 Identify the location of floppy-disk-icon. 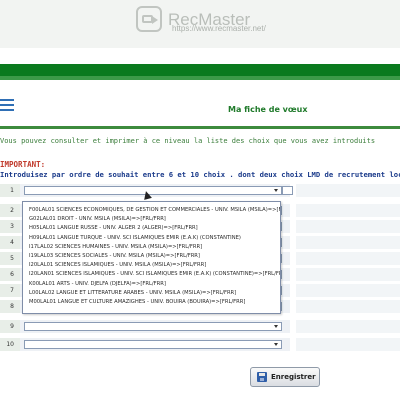
(262, 377).